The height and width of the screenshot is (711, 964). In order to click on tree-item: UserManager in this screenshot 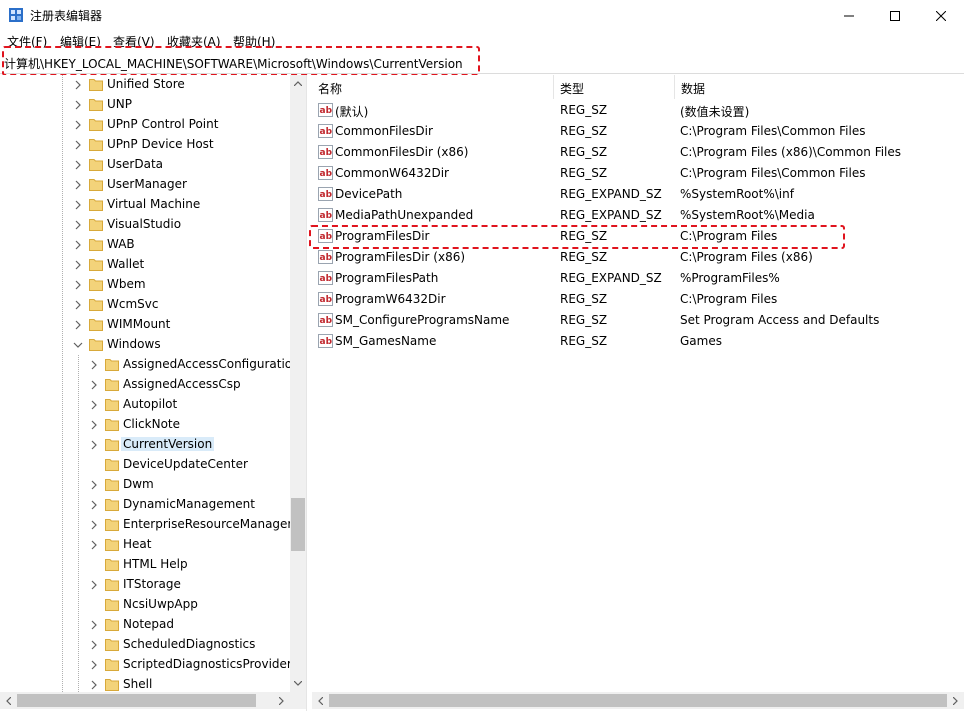, I will do `click(145, 185)`.